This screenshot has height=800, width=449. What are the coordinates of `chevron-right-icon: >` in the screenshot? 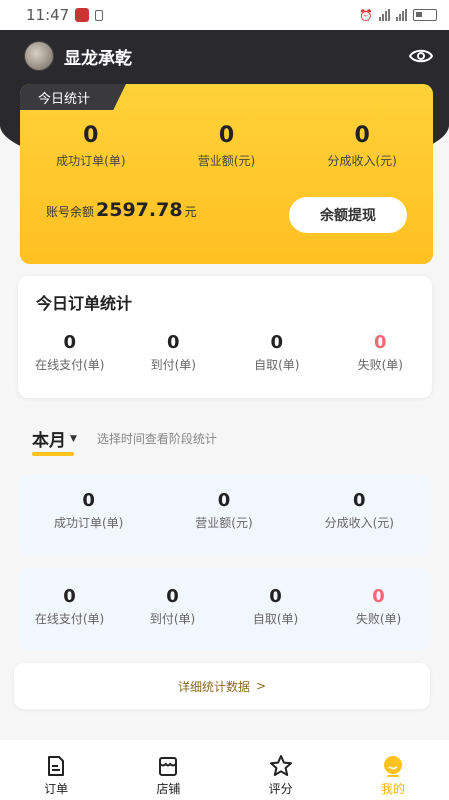 It's located at (261, 686).